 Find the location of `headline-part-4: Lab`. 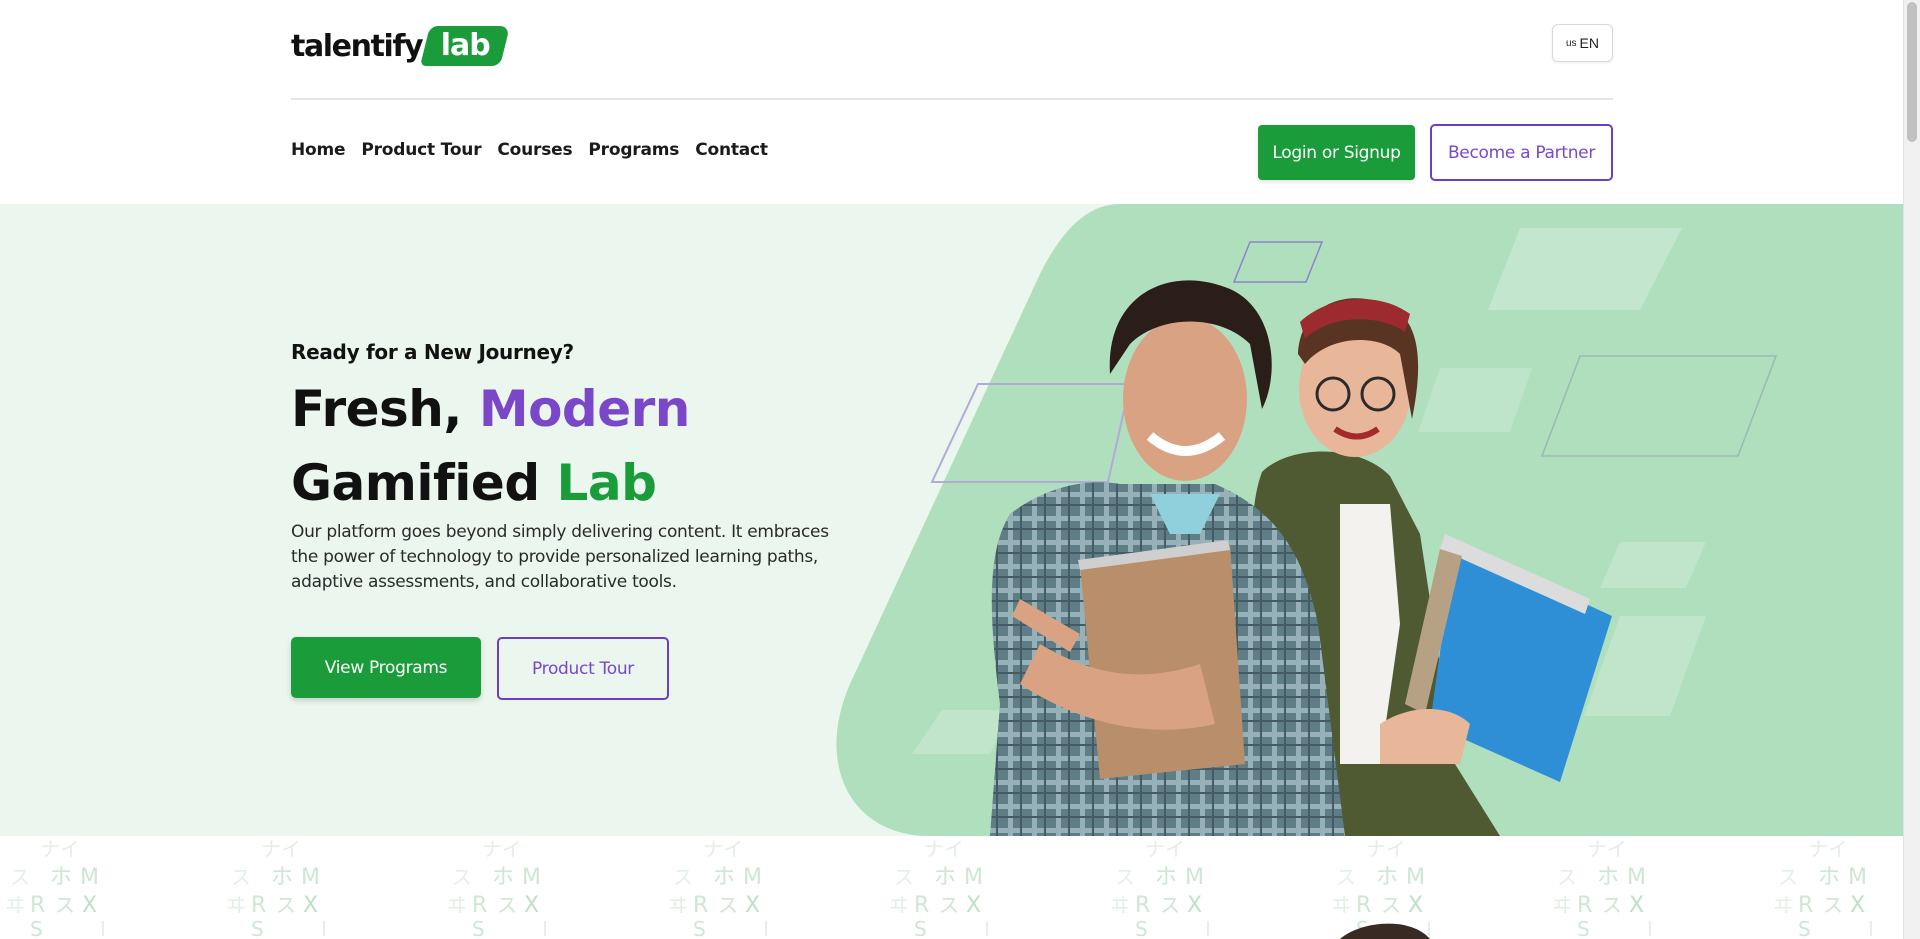

headline-part-4: Lab is located at coordinates (606, 483).